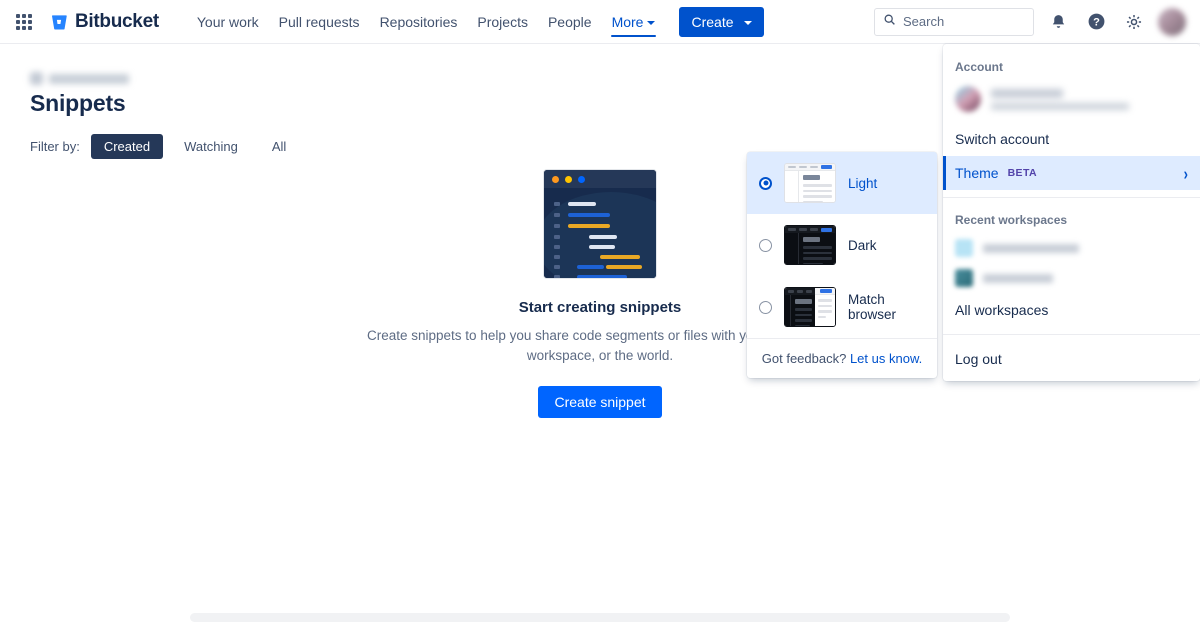 This screenshot has width=1200, height=624. I want to click on radio-dark, so click(765, 245).